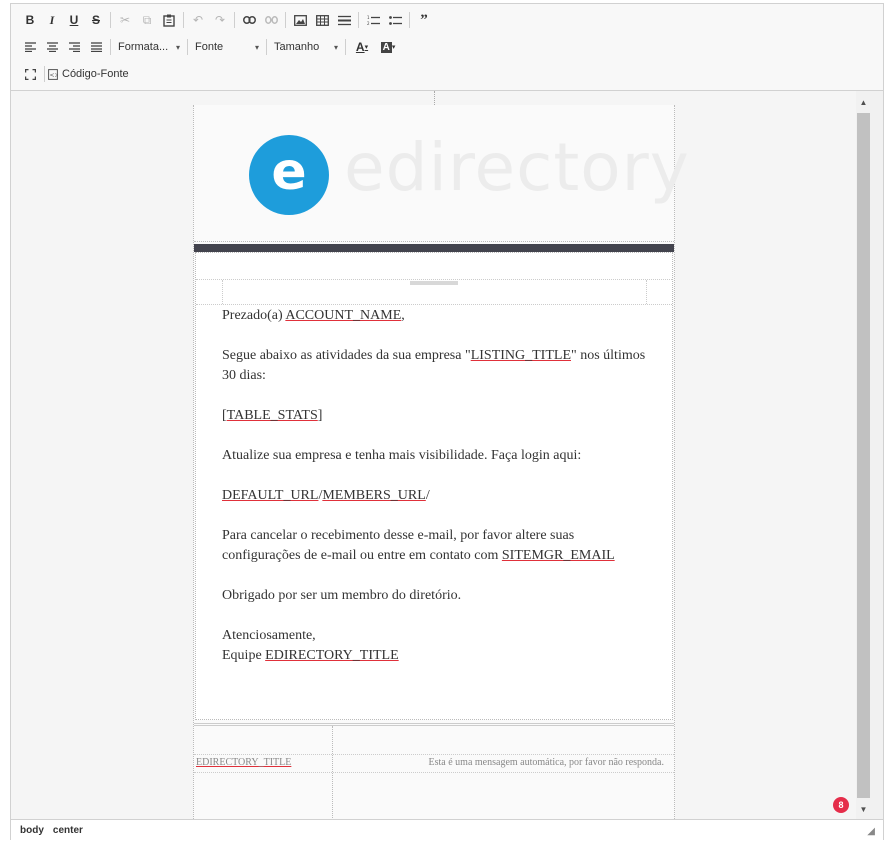  What do you see at coordinates (227, 47) in the screenshot?
I see `font-dropdown: Fonte ▾` at bounding box center [227, 47].